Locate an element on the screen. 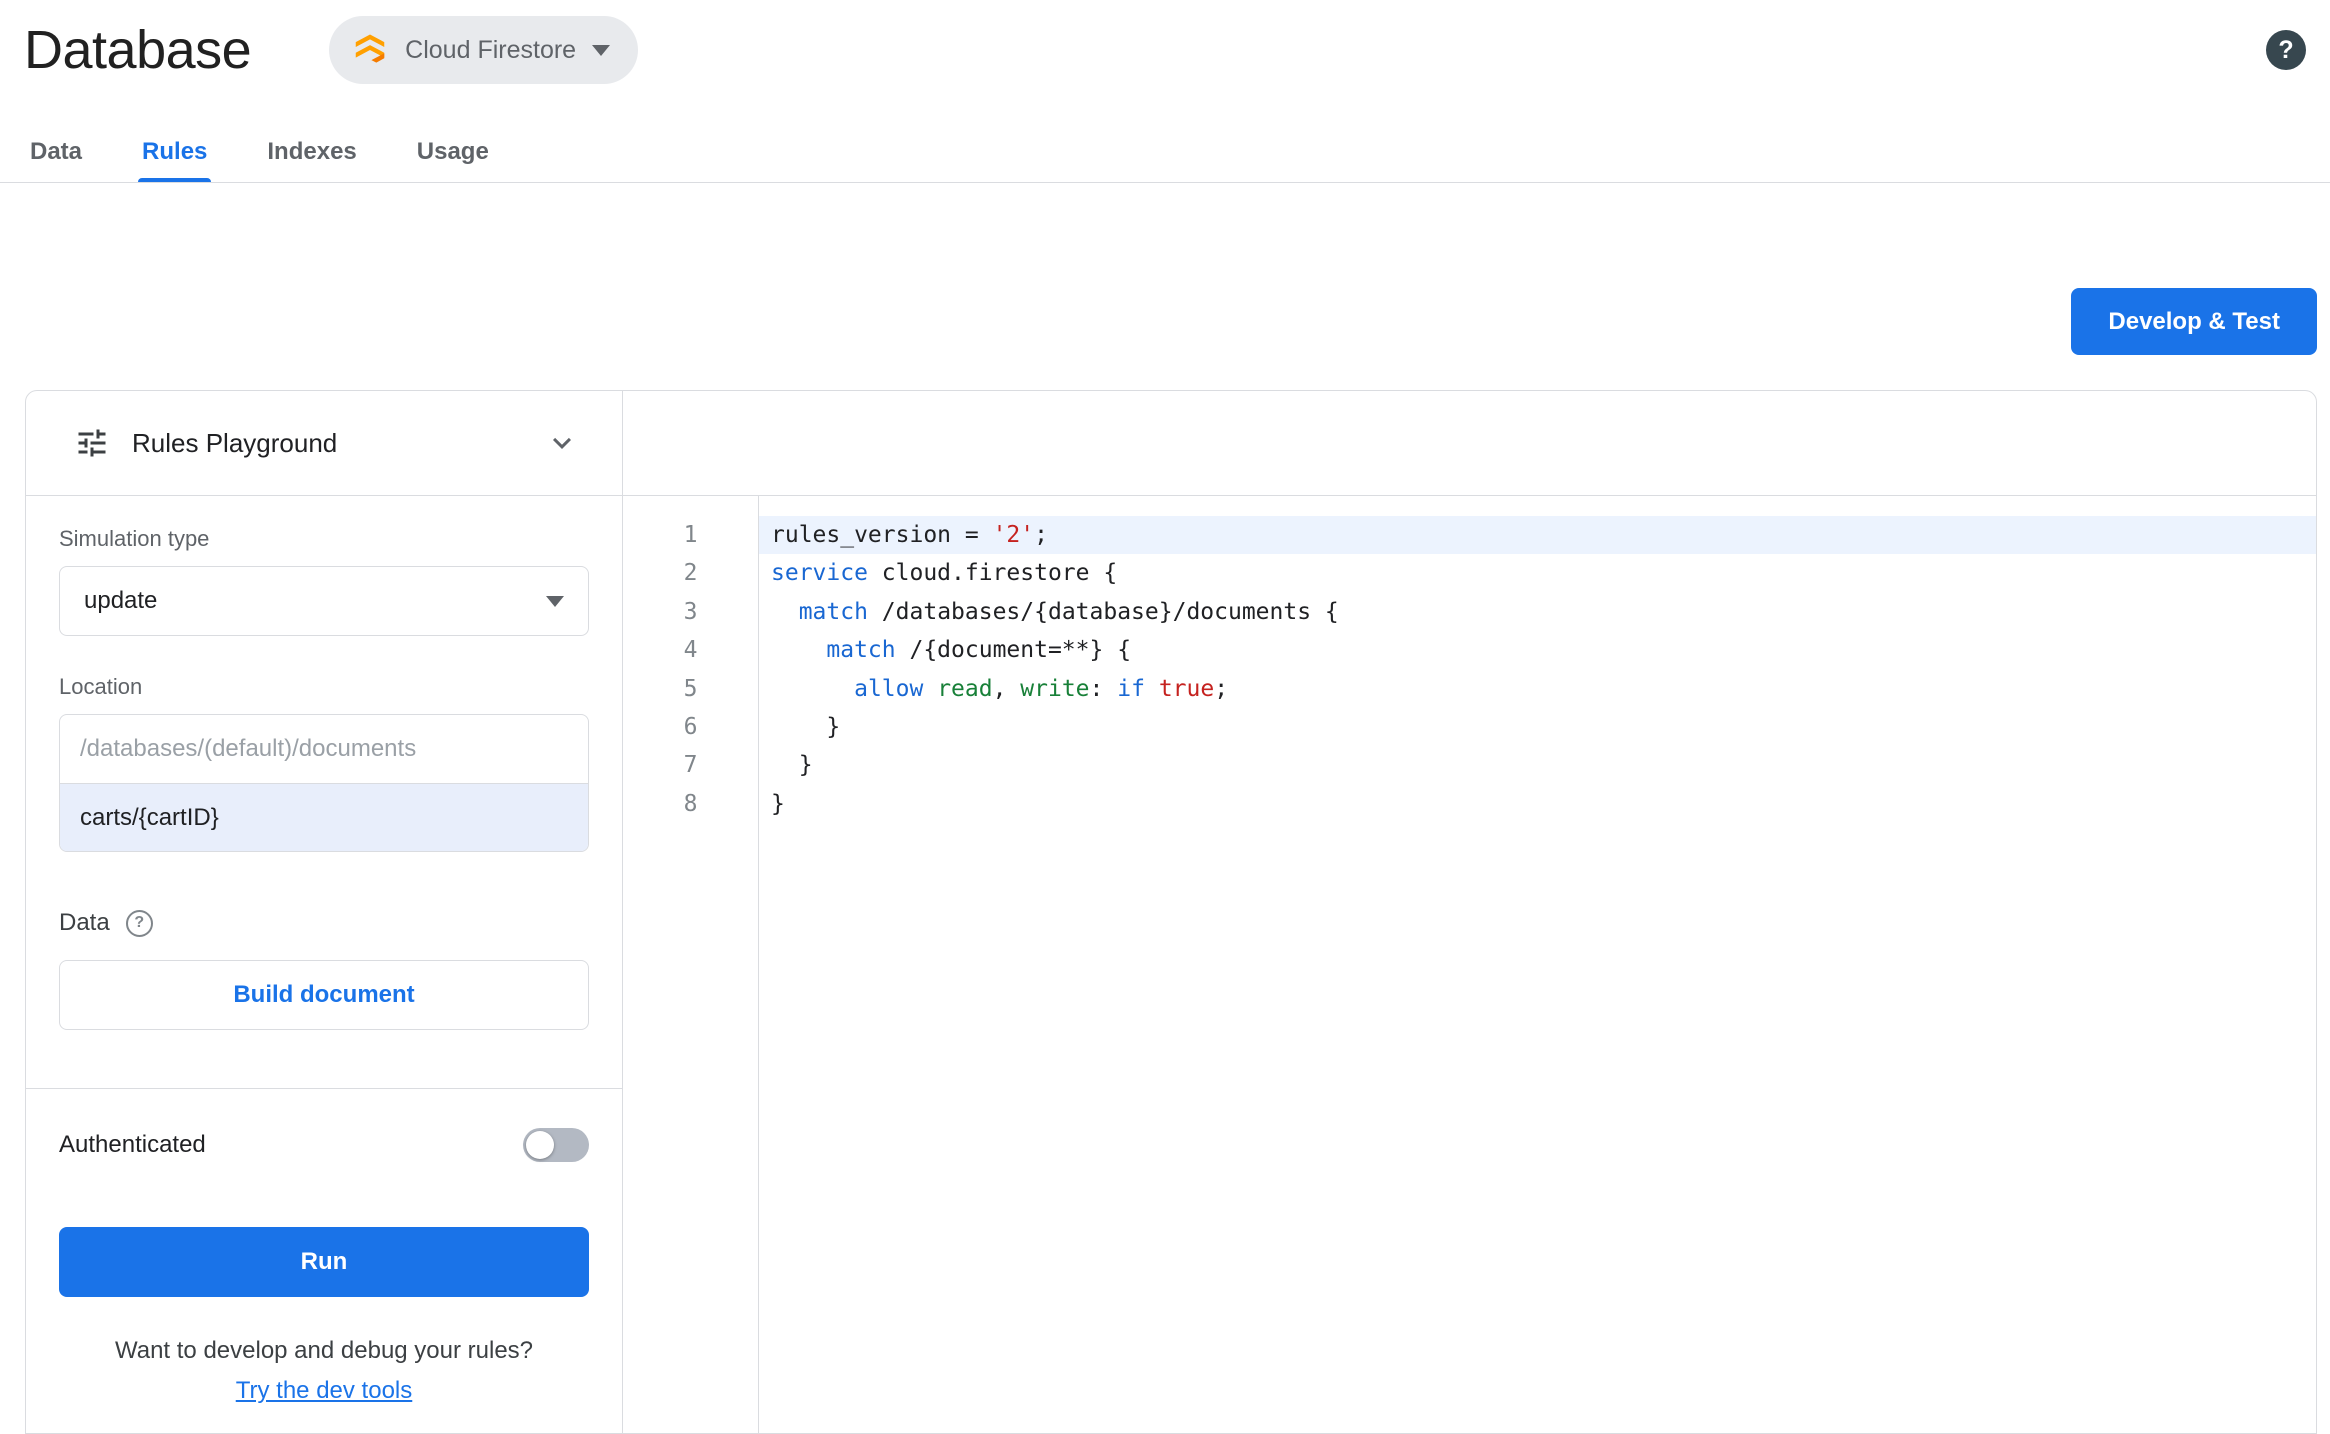  run-button: Run is located at coordinates (324, 1262).